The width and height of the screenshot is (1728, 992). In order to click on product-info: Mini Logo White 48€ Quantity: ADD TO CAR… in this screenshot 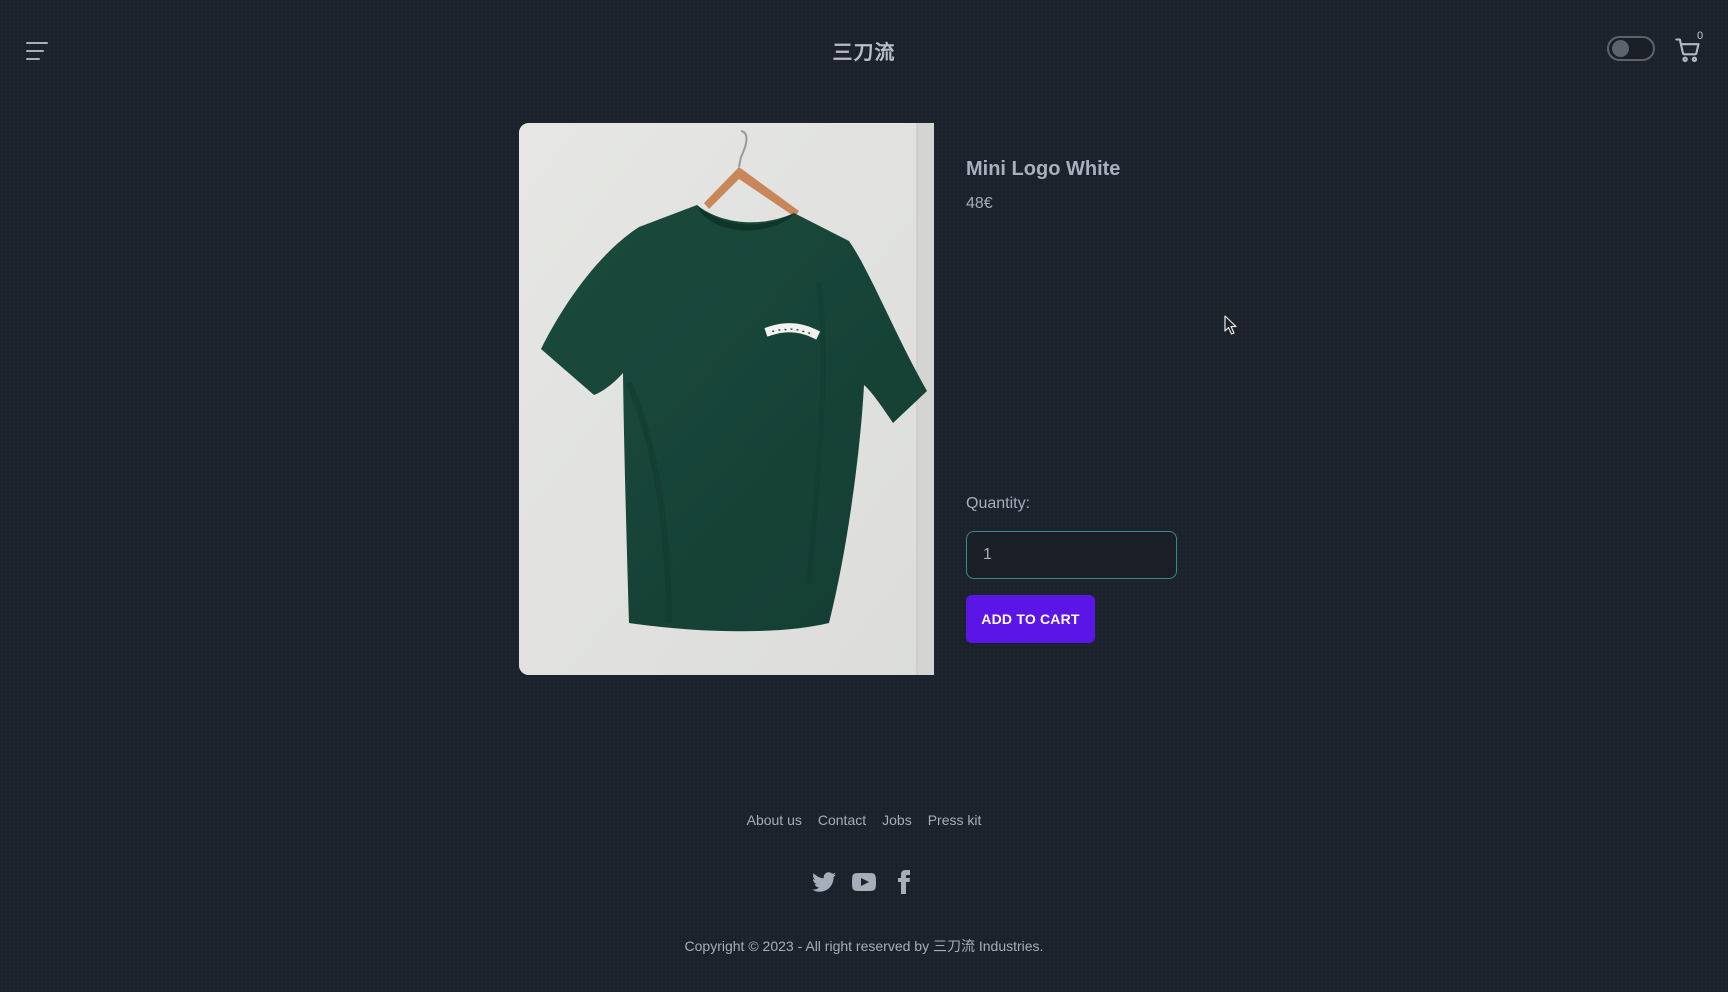, I will do `click(1086, 399)`.